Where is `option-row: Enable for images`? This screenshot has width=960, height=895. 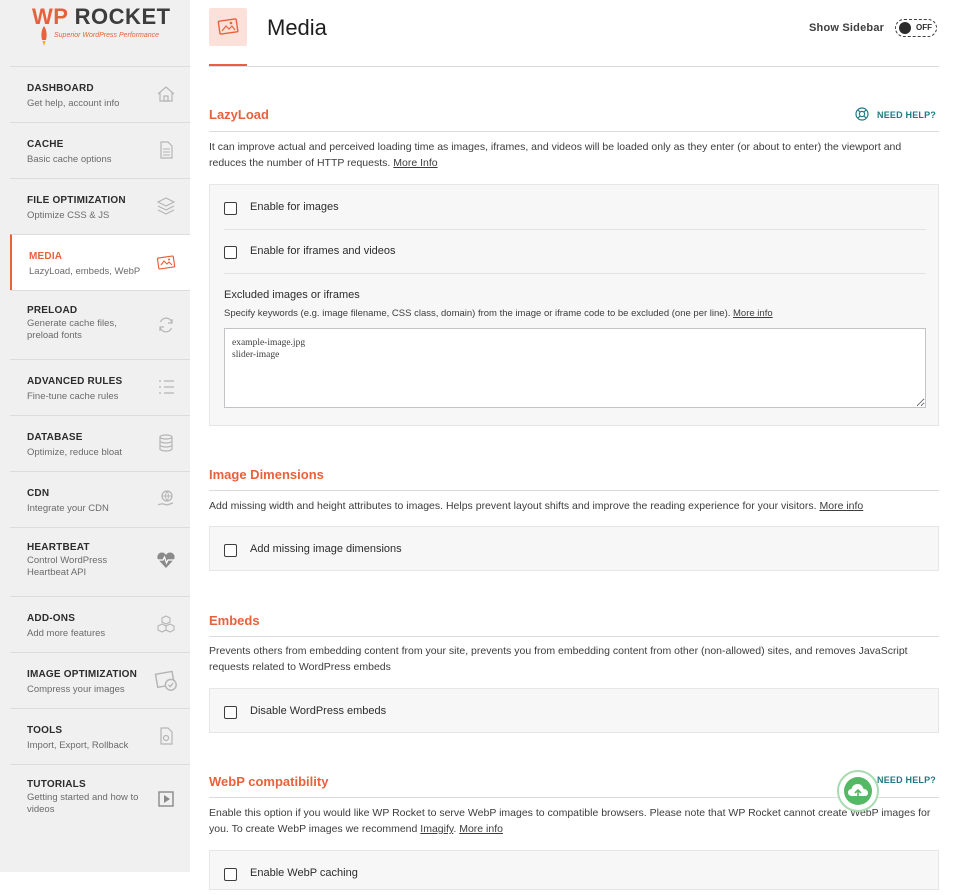
option-row: Enable for images is located at coordinates (575, 207).